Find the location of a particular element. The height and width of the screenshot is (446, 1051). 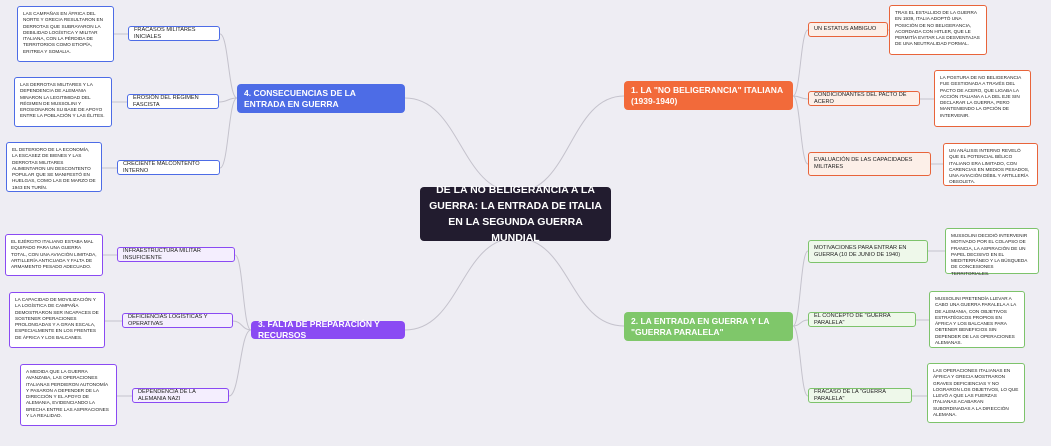

topic-malcontento-interno: CRECIENTE MALCONTENTO INTERNO is located at coordinates (168, 167).